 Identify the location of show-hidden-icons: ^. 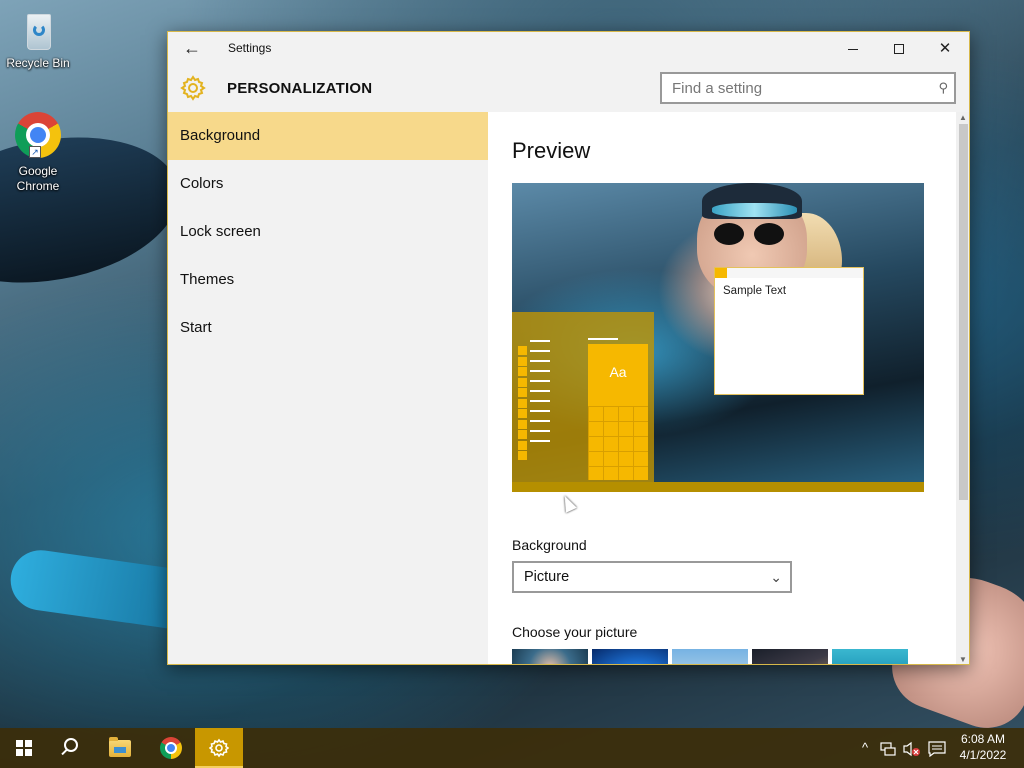
(865, 748).